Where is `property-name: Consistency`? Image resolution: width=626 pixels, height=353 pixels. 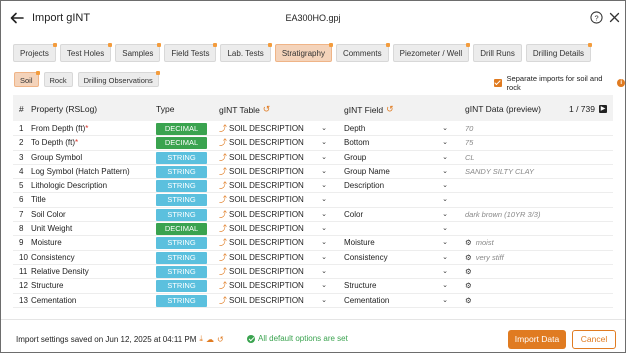
property-name: Consistency is located at coordinates (53, 257).